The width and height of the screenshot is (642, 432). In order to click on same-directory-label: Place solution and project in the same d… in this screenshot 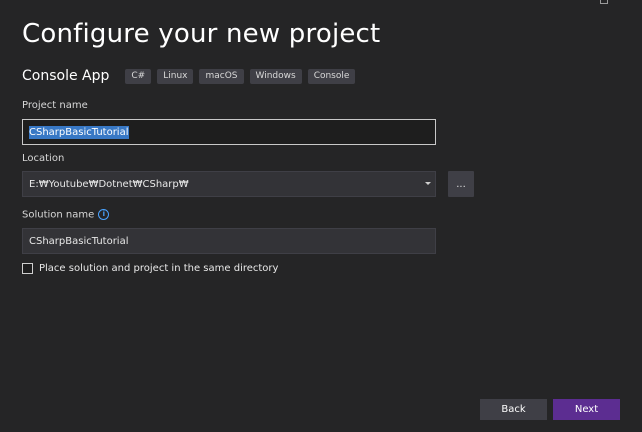, I will do `click(158, 268)`.